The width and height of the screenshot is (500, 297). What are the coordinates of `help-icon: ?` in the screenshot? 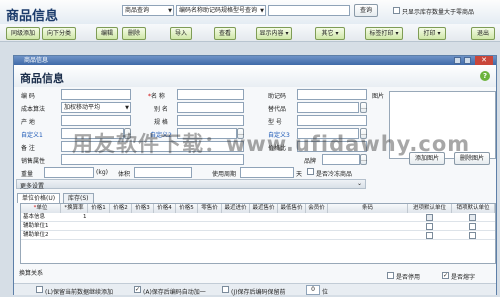 It's located at (485, 76).